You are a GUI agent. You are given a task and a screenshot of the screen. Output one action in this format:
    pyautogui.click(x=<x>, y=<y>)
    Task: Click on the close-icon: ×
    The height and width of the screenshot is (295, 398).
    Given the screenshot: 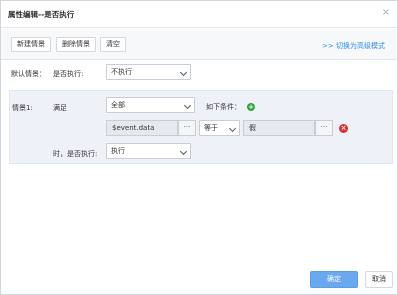 What is the action you would take?
    pyautogui.click(x=386, y=13)
    